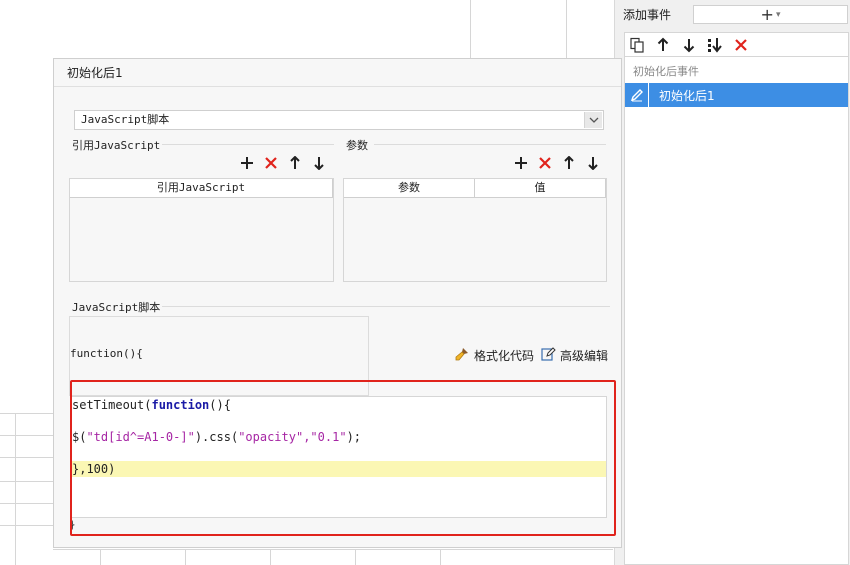 This screenshot has height=565, width=850. What do you see at coordinates (125, 119) in the screenshot?
I see `script-type-value: JavaScript脚本` at bounding box center [125, 119].